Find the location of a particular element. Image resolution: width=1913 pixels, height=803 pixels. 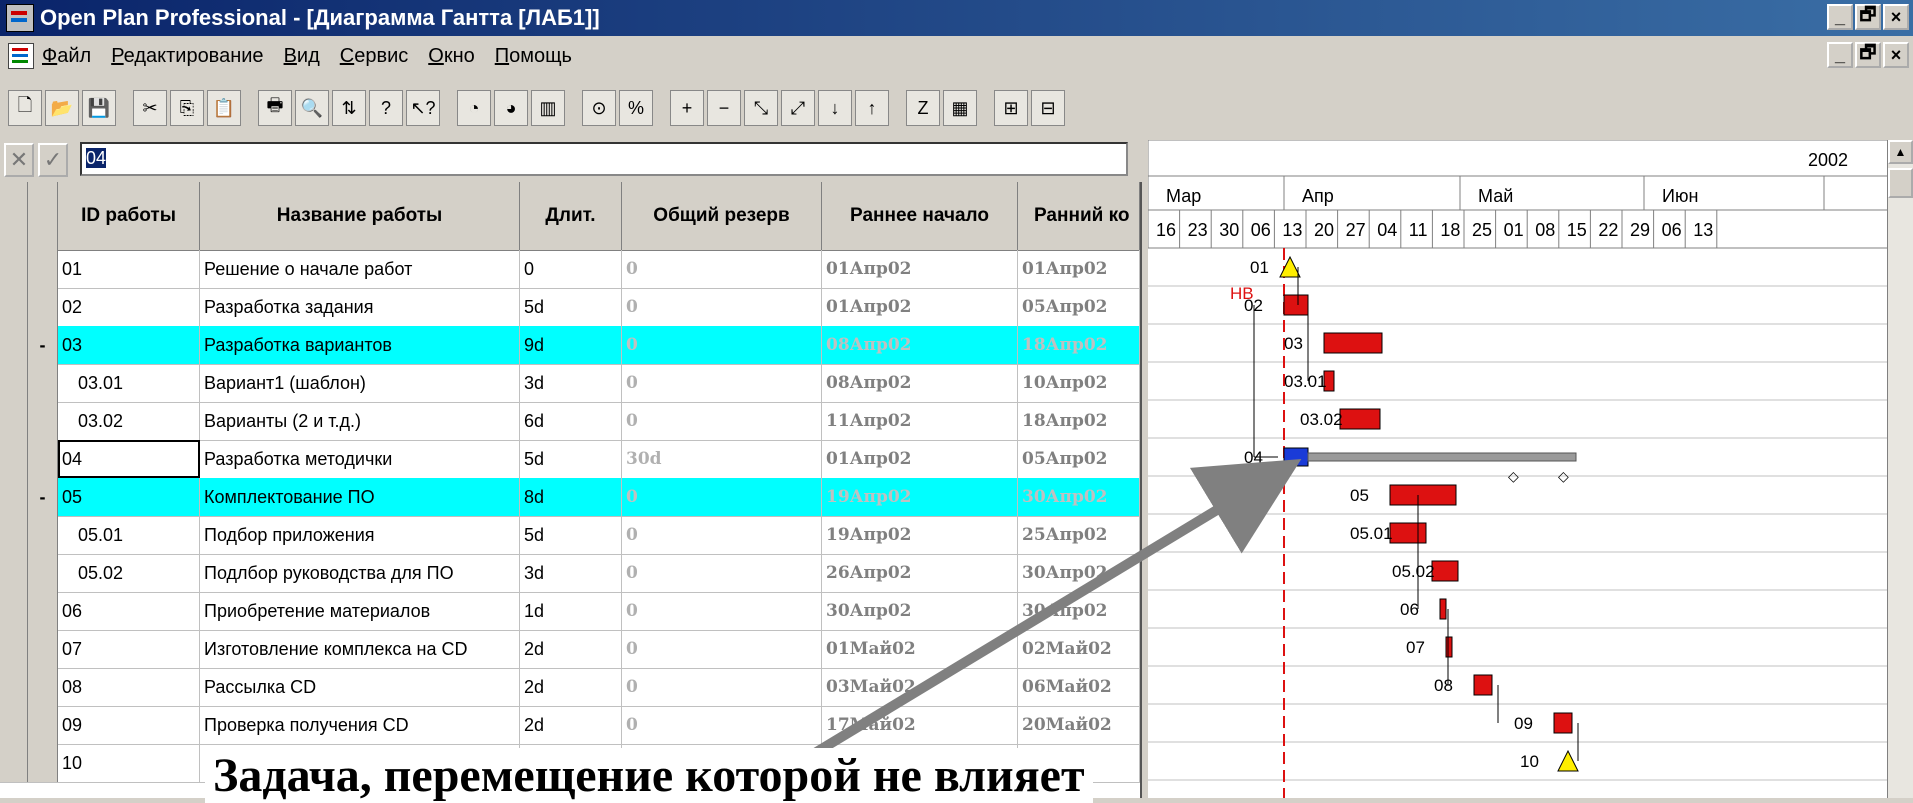

globe-icon: ◕ is located at coordinates (511, 108).